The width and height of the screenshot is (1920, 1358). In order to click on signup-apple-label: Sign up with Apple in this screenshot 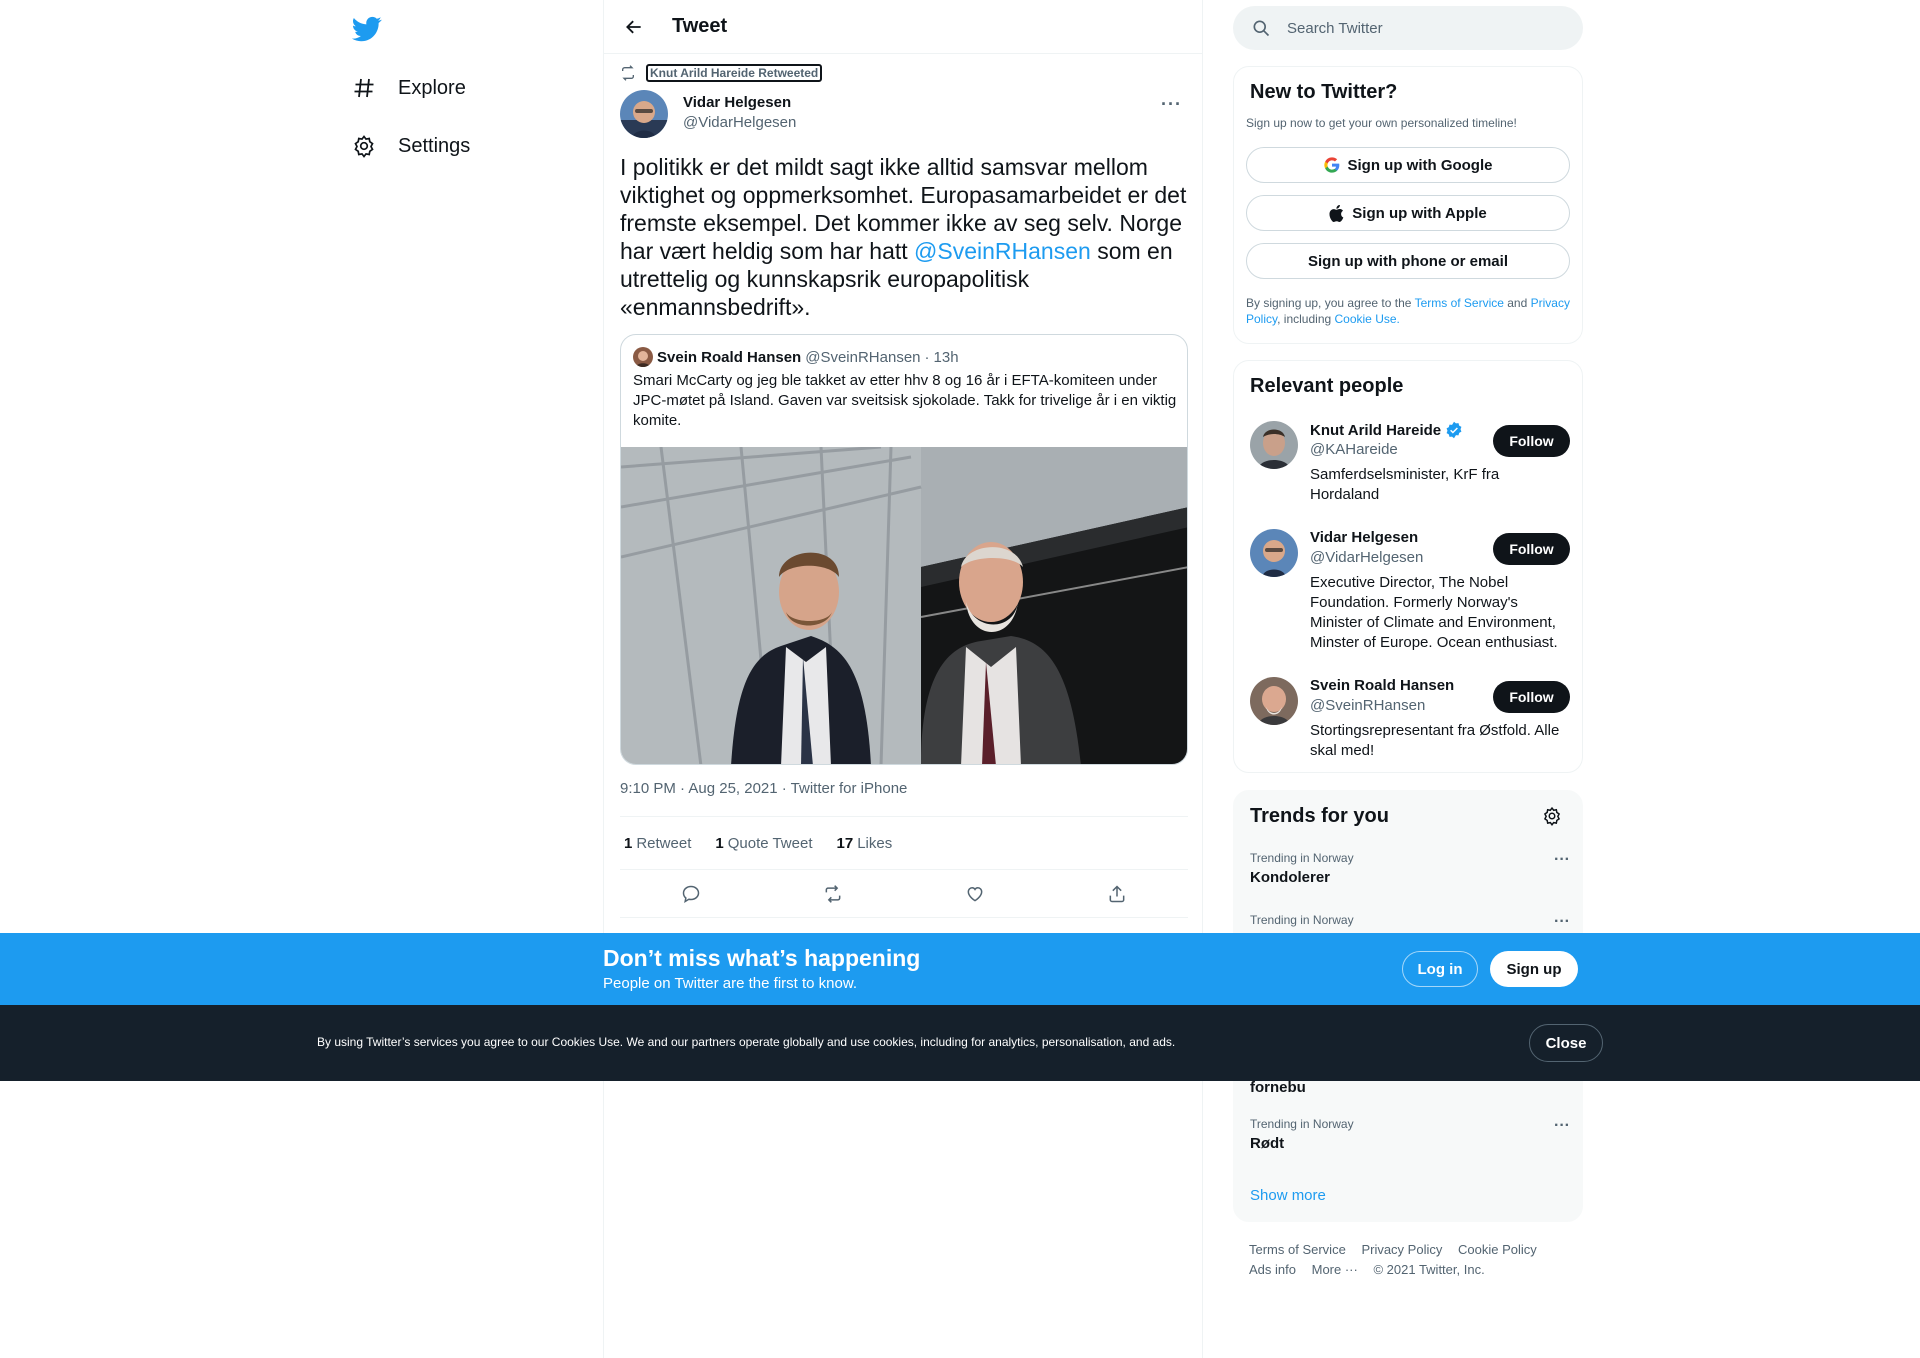, I will do `click(1419, 213)`.